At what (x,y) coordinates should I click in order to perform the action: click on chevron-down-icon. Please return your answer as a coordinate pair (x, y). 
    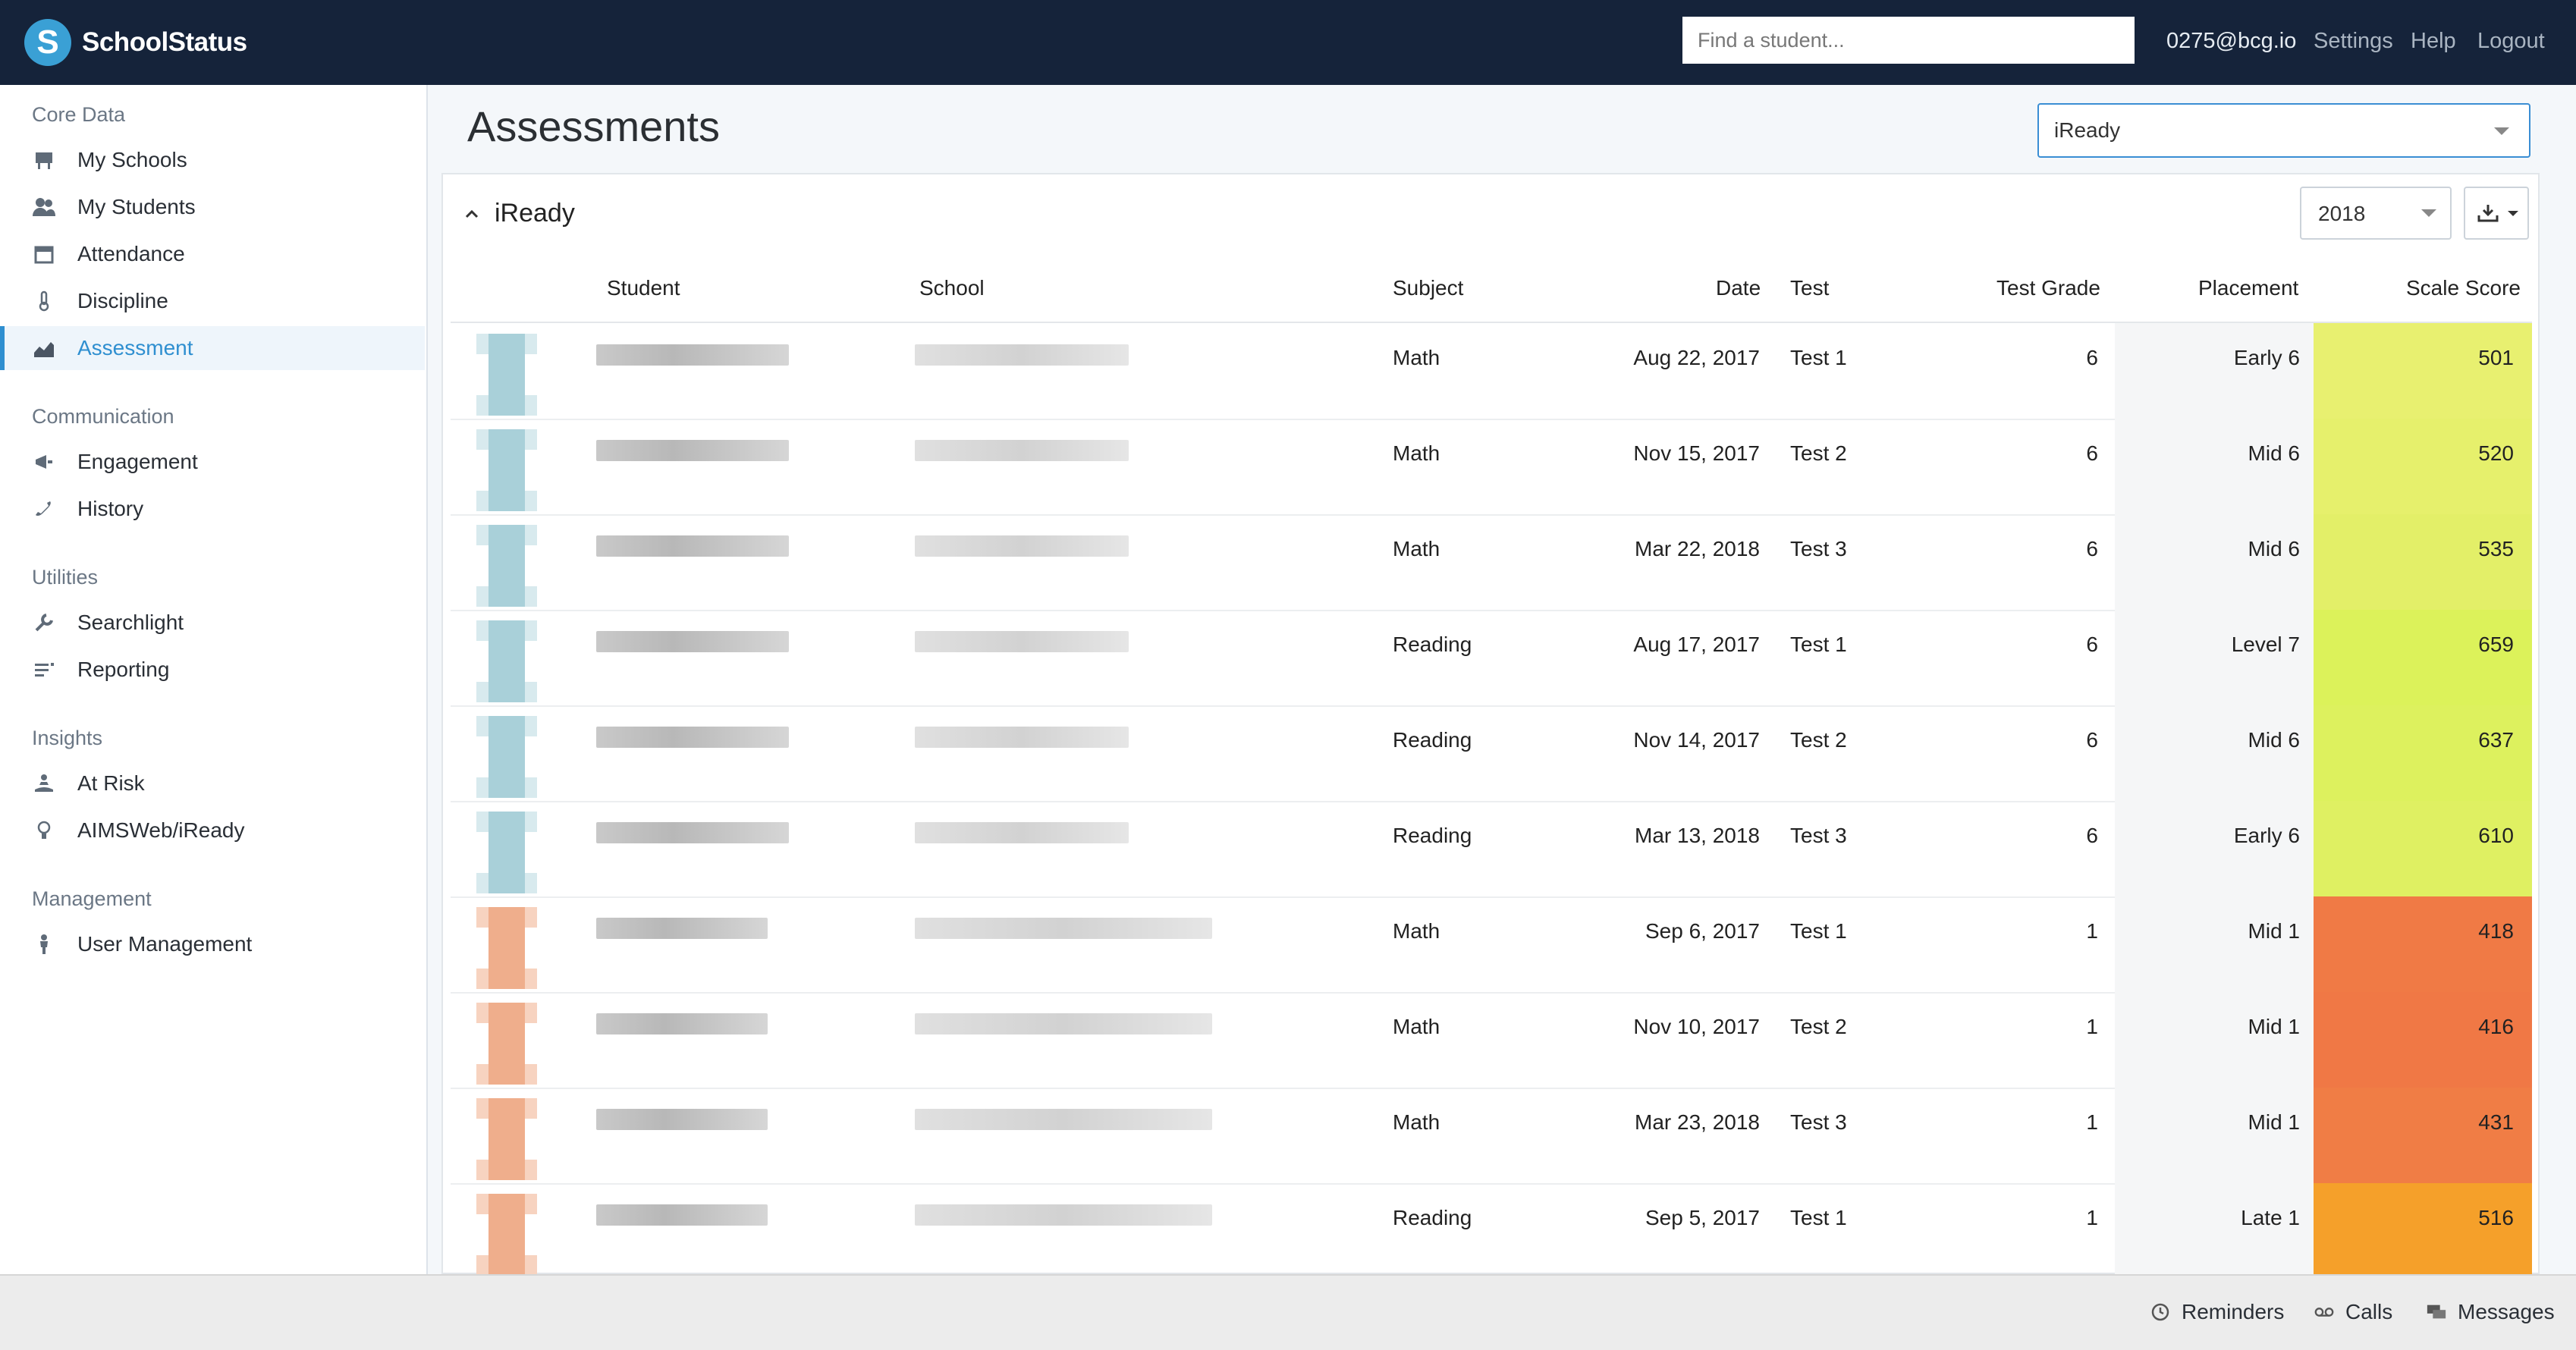
    Looking at the image, I should click on (2501, 131).